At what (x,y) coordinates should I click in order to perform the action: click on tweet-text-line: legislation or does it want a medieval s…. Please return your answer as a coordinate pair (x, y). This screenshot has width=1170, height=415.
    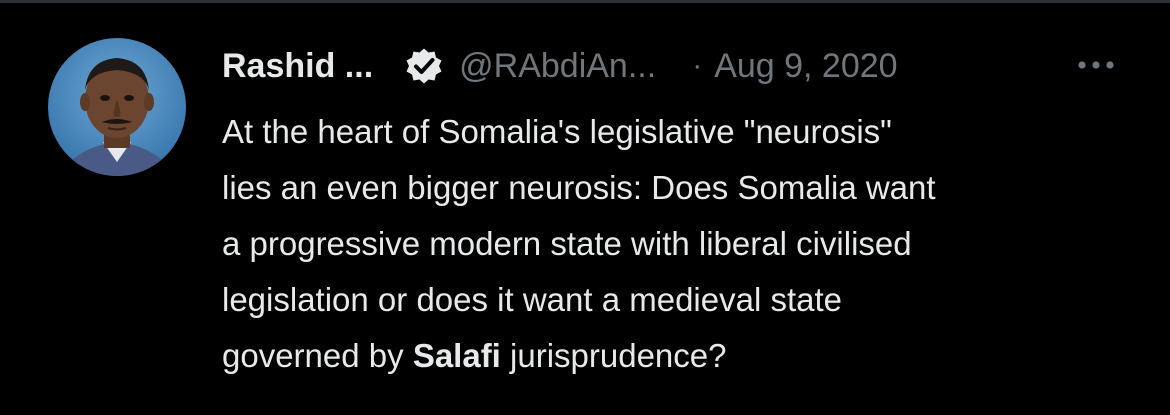
    Looking at the image, I should click on (532, 299).